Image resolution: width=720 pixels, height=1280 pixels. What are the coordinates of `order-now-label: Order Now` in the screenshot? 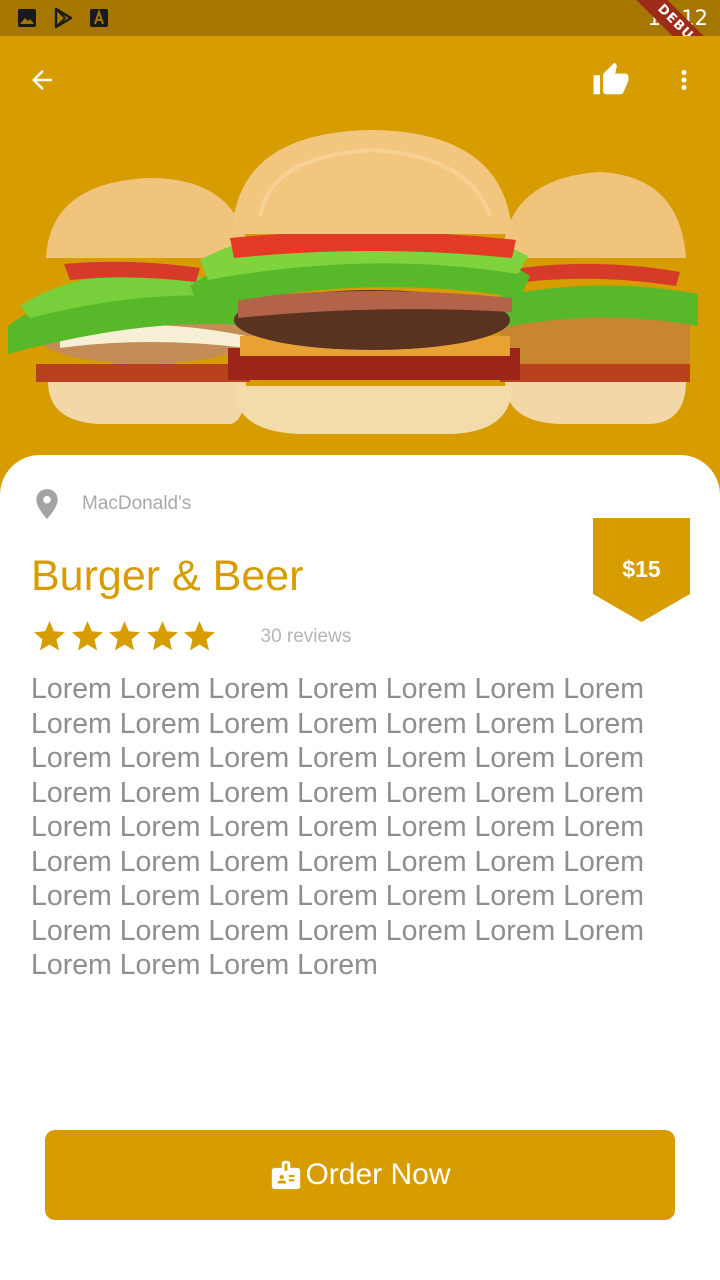 It's located at (378, 1174).